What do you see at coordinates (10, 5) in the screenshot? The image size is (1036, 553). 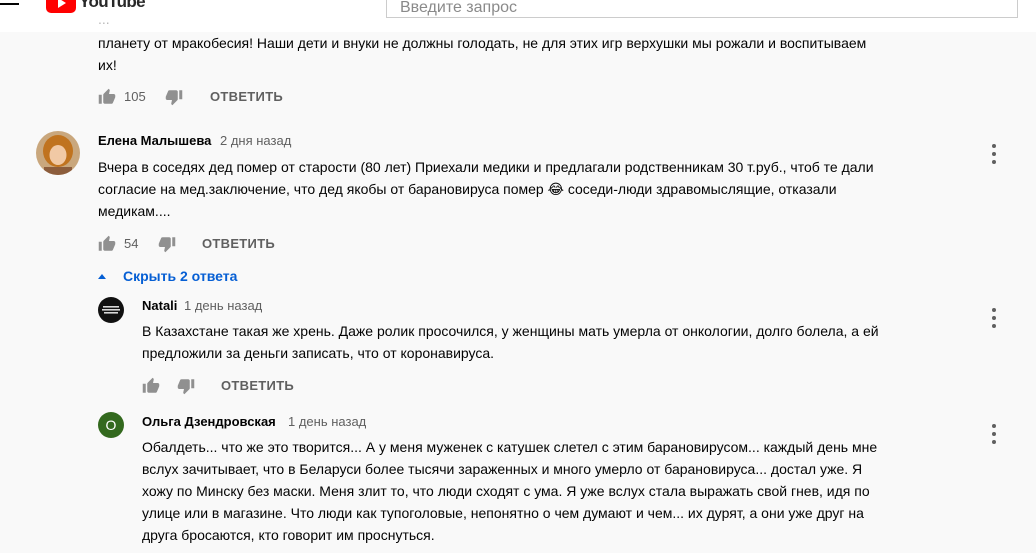 I see `menu-icon` at bounding box center [10, 5].